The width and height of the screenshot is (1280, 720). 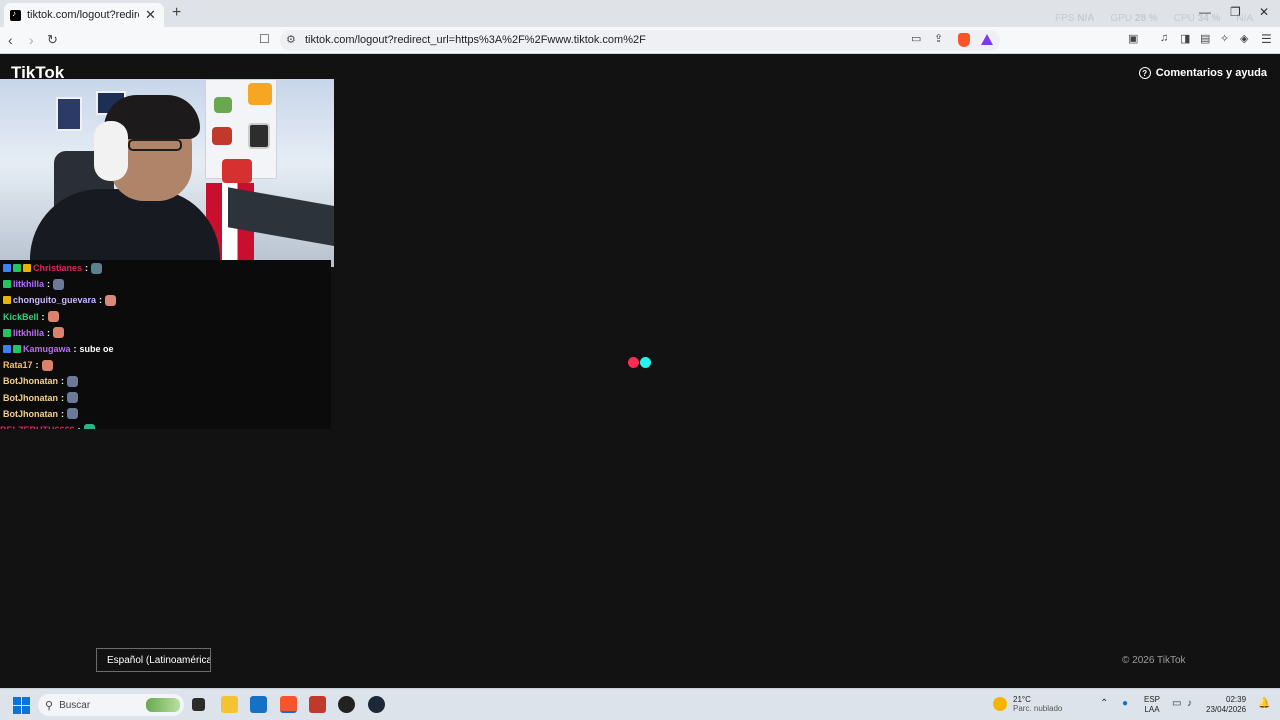 I want to click on microphone-icon: ●, so click(x=1125, y=703).